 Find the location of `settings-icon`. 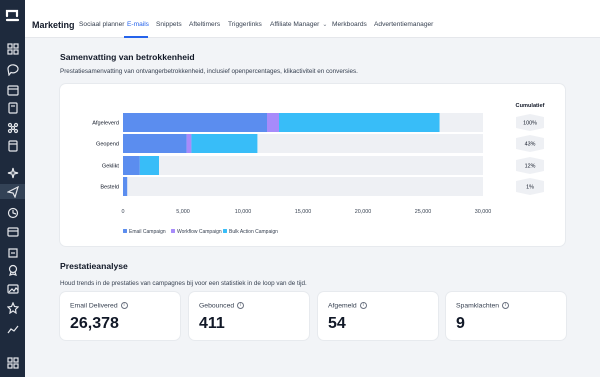

settings-icon is located at coordinates (12, 362).